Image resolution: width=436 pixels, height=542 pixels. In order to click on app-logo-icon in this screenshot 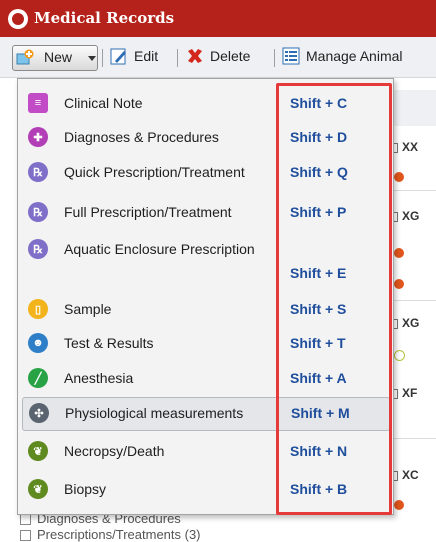, I will do `click(18, 19)`.